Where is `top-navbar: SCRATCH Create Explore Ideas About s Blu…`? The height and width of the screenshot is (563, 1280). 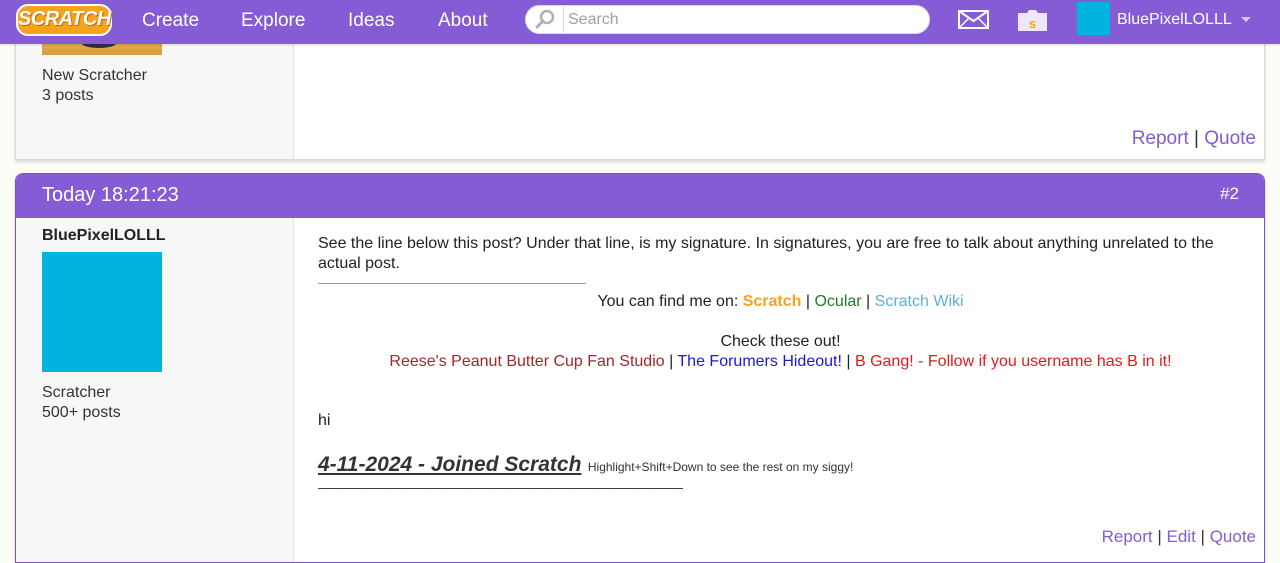 top-navbar: SCRATCH Create Explore Ideas About s Blu… is located at coordinates (640, 22).